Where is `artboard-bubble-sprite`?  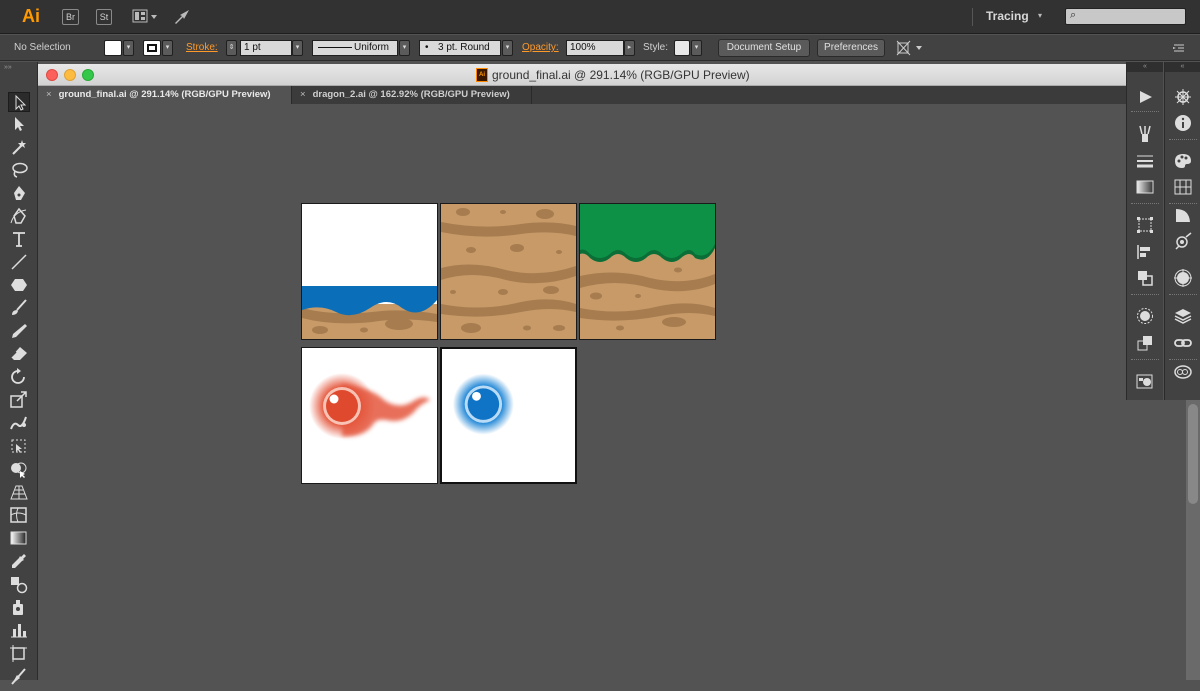
artboard-bubble-sprite is located at coordinates (508, 415).